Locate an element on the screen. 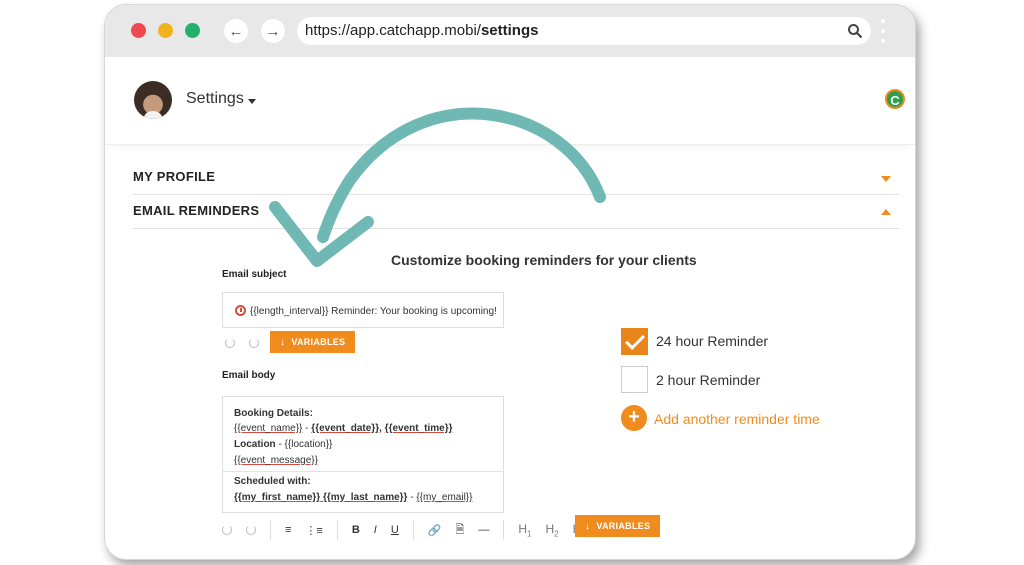  search-icon is located at coordinates (855, 31).